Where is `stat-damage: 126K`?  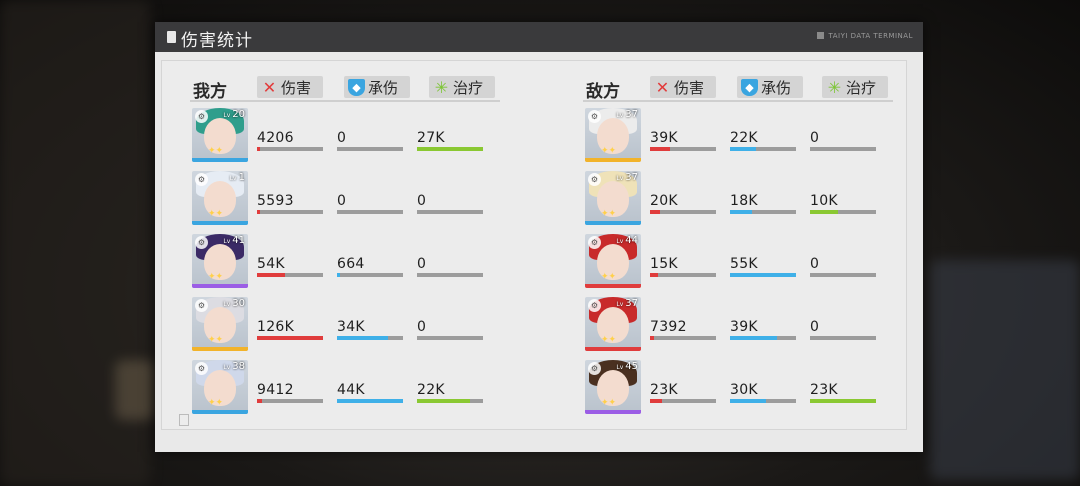 stat-damage: 126K is located at coordinates (290, 329).